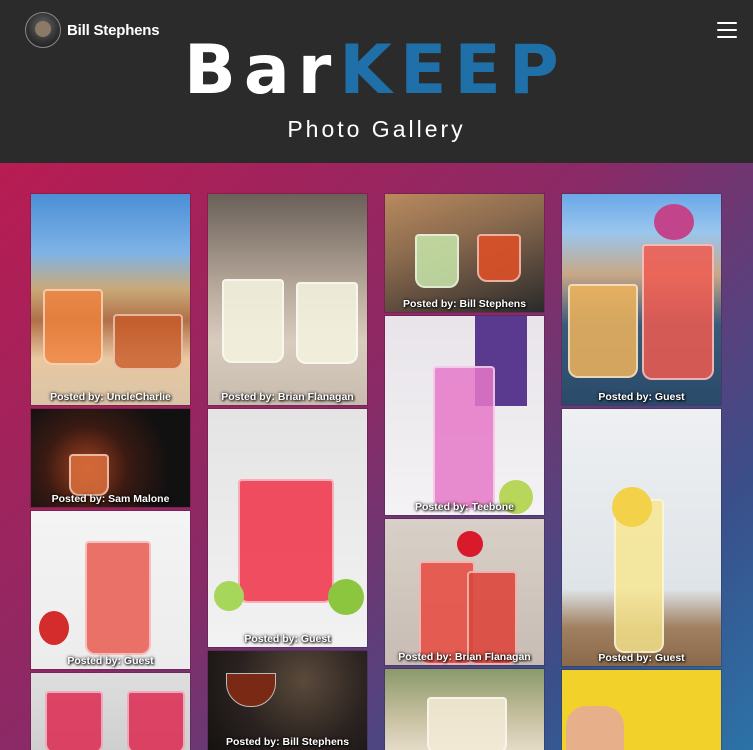 The image size is (753, 750). I want to click on app-logo: BarKEEP, so click(375, 71).